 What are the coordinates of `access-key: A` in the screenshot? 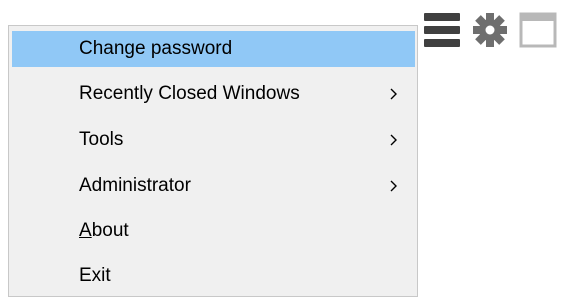 It's located at (85, 230).